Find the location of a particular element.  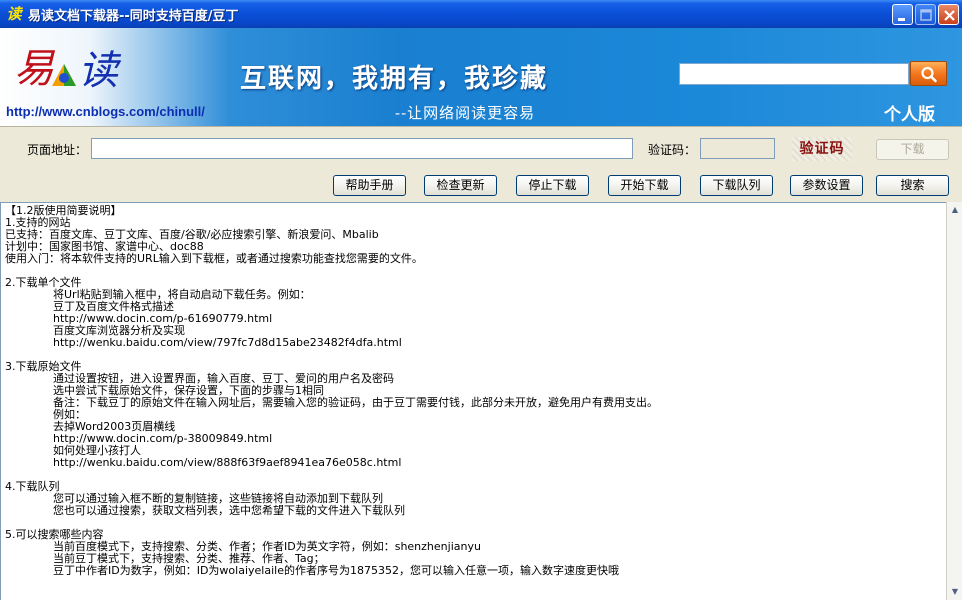

start-download-button: 开始下载 is located at coordinates (644, 185).